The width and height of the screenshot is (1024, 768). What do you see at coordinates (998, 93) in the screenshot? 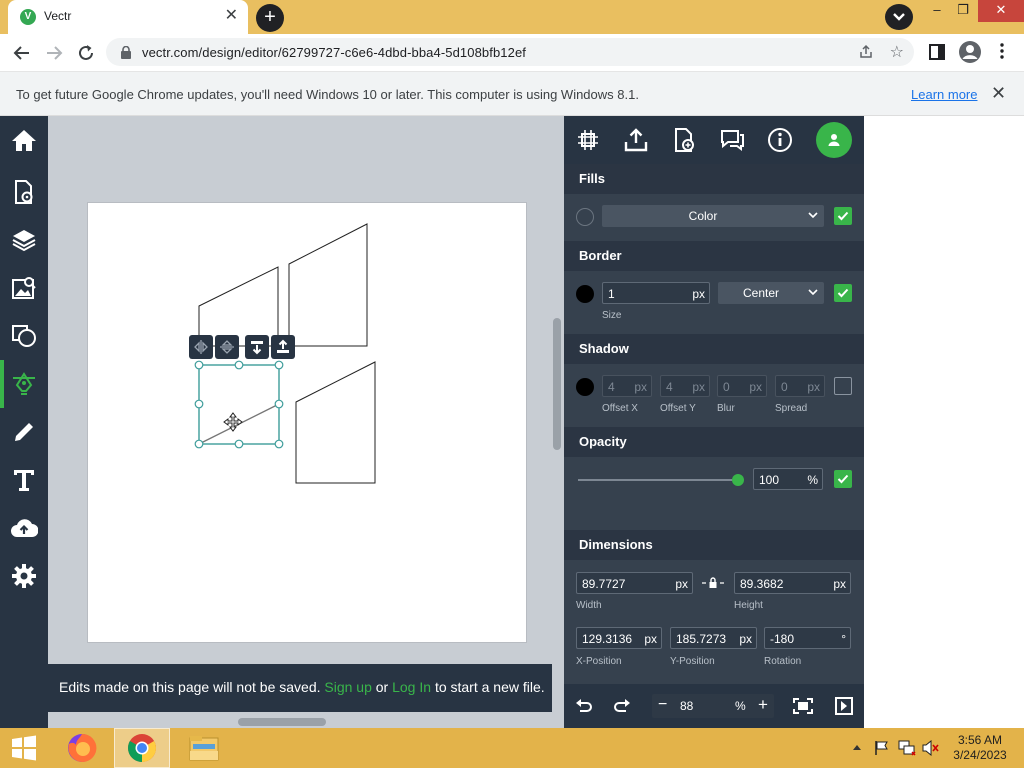
I see `infobar-close-icon: ✕` at bounding box center [998, 93].